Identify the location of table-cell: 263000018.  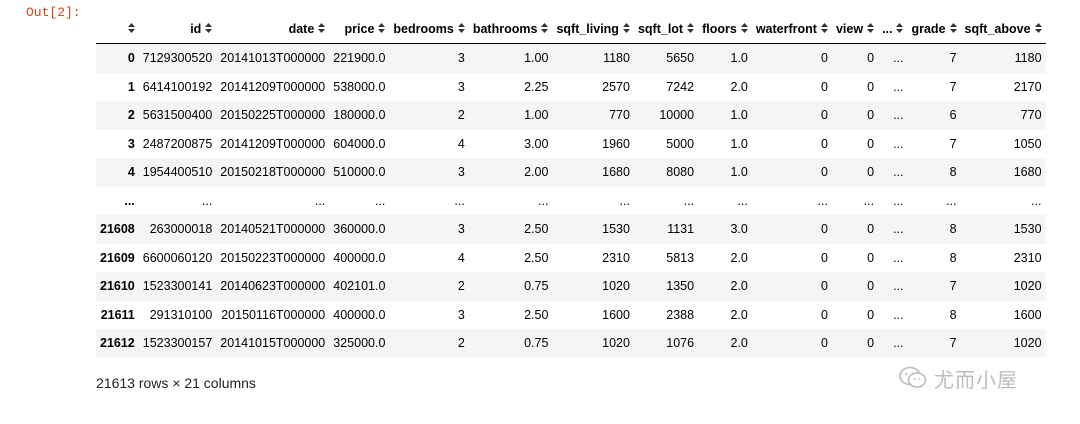
(181, 229).